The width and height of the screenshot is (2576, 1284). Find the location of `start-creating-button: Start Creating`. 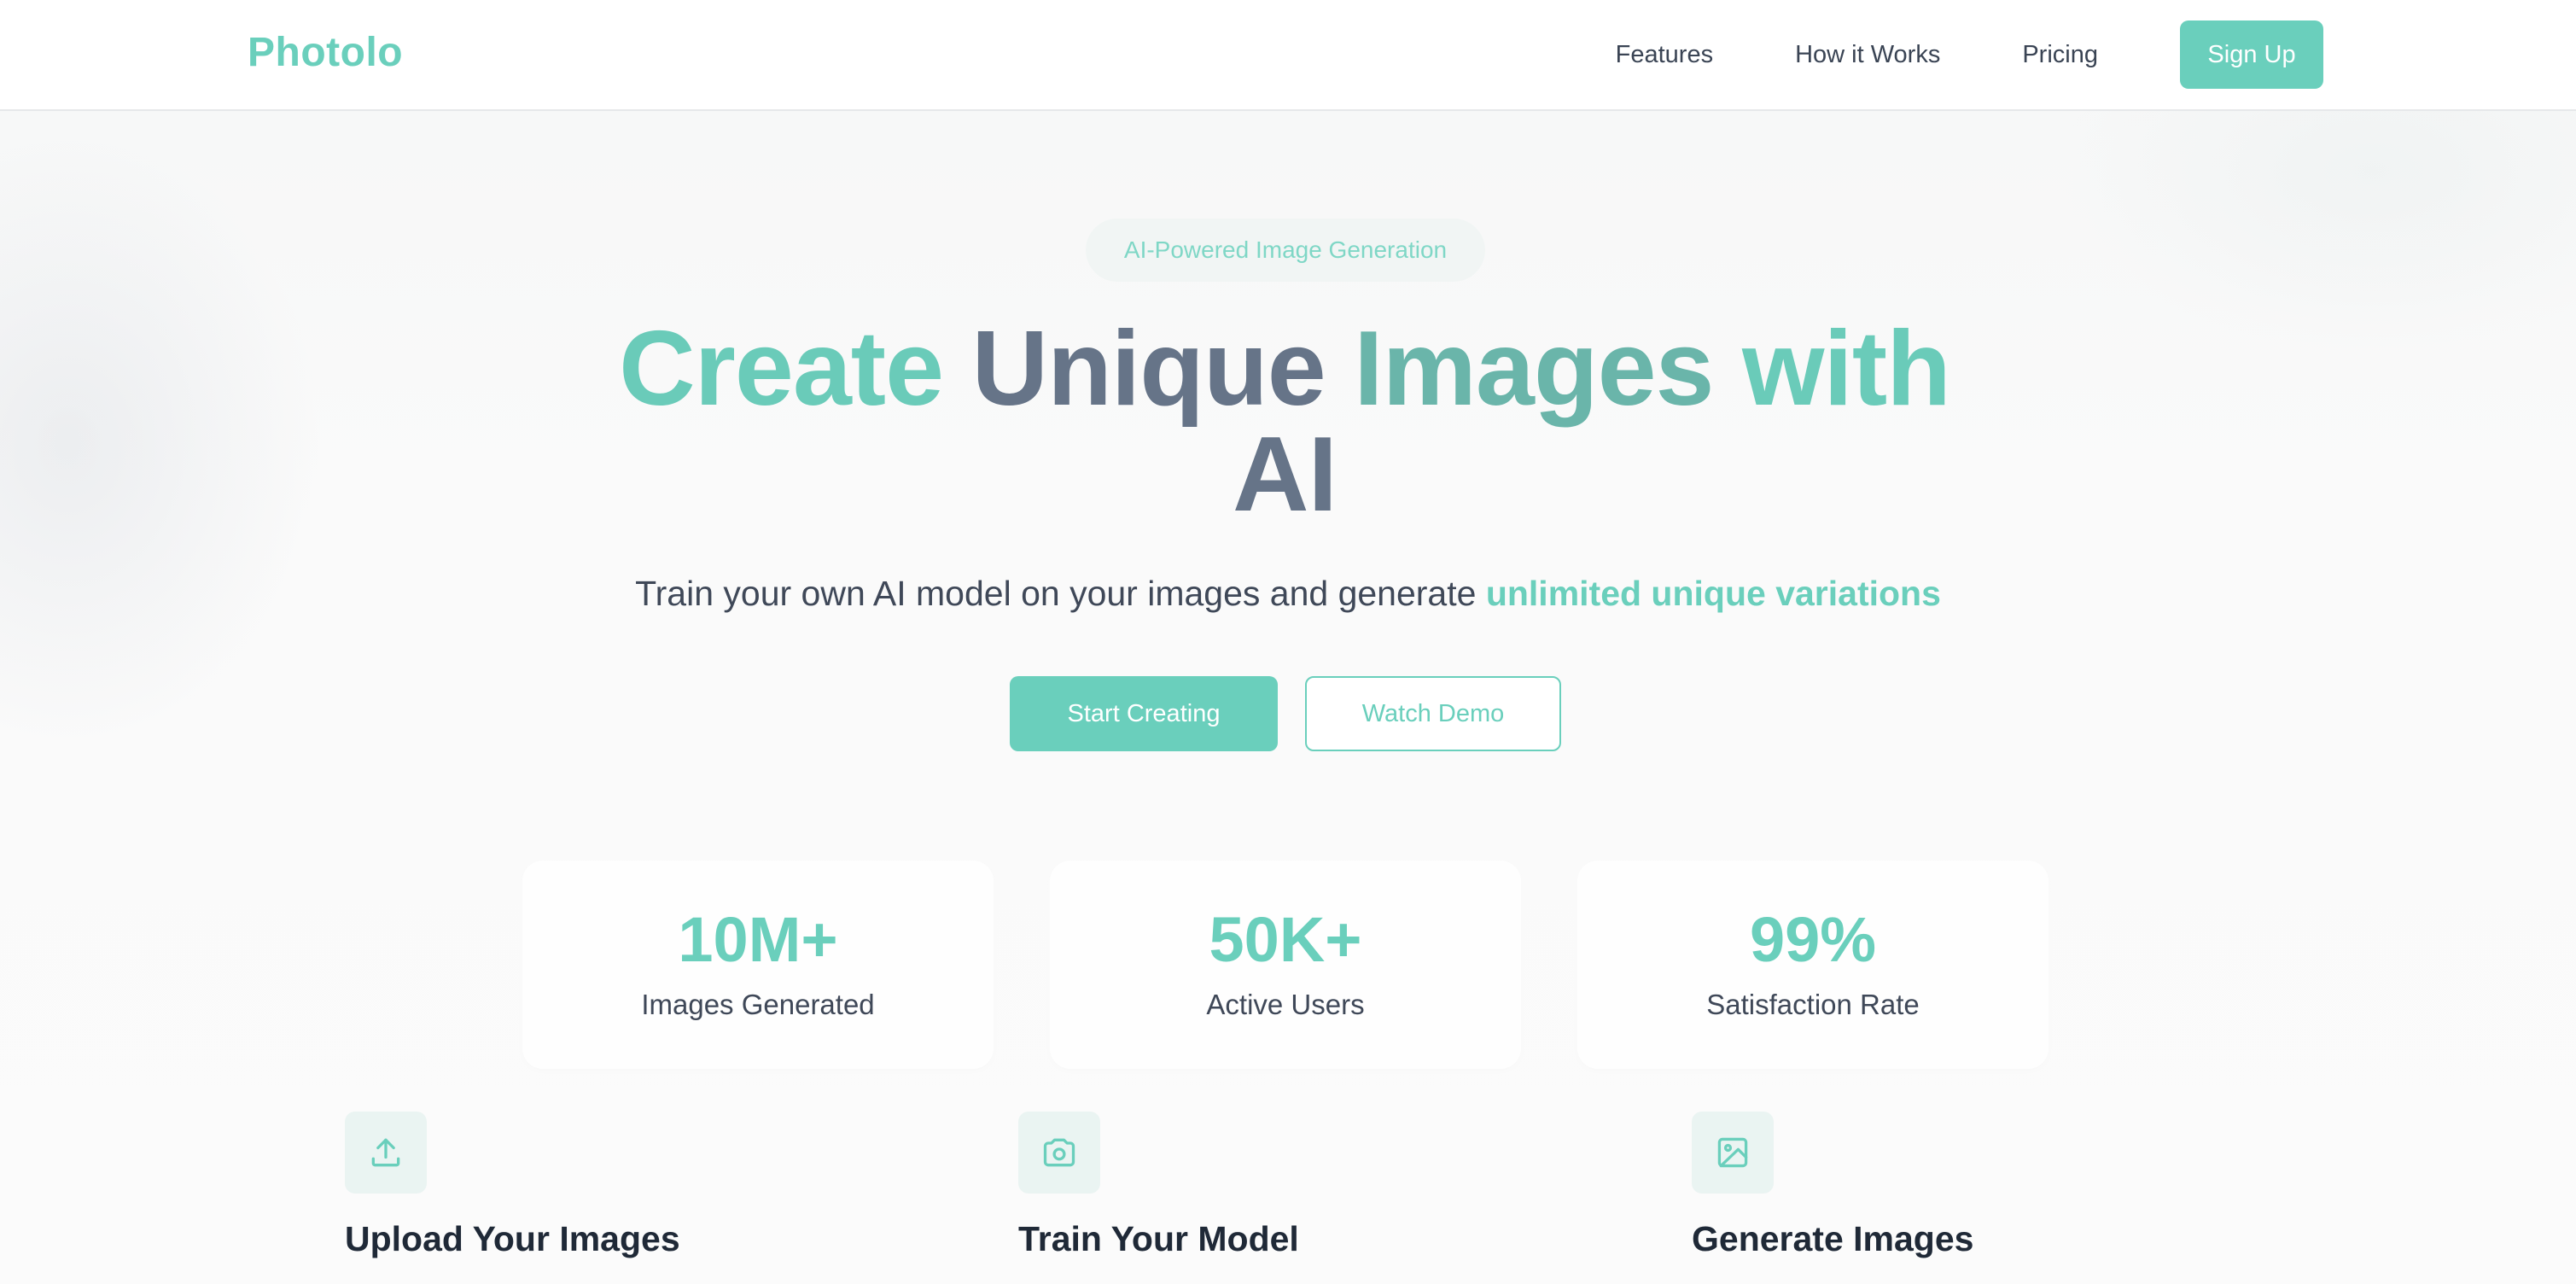

start-creating-button: Start Creating is located at coordinates (1144, 713).